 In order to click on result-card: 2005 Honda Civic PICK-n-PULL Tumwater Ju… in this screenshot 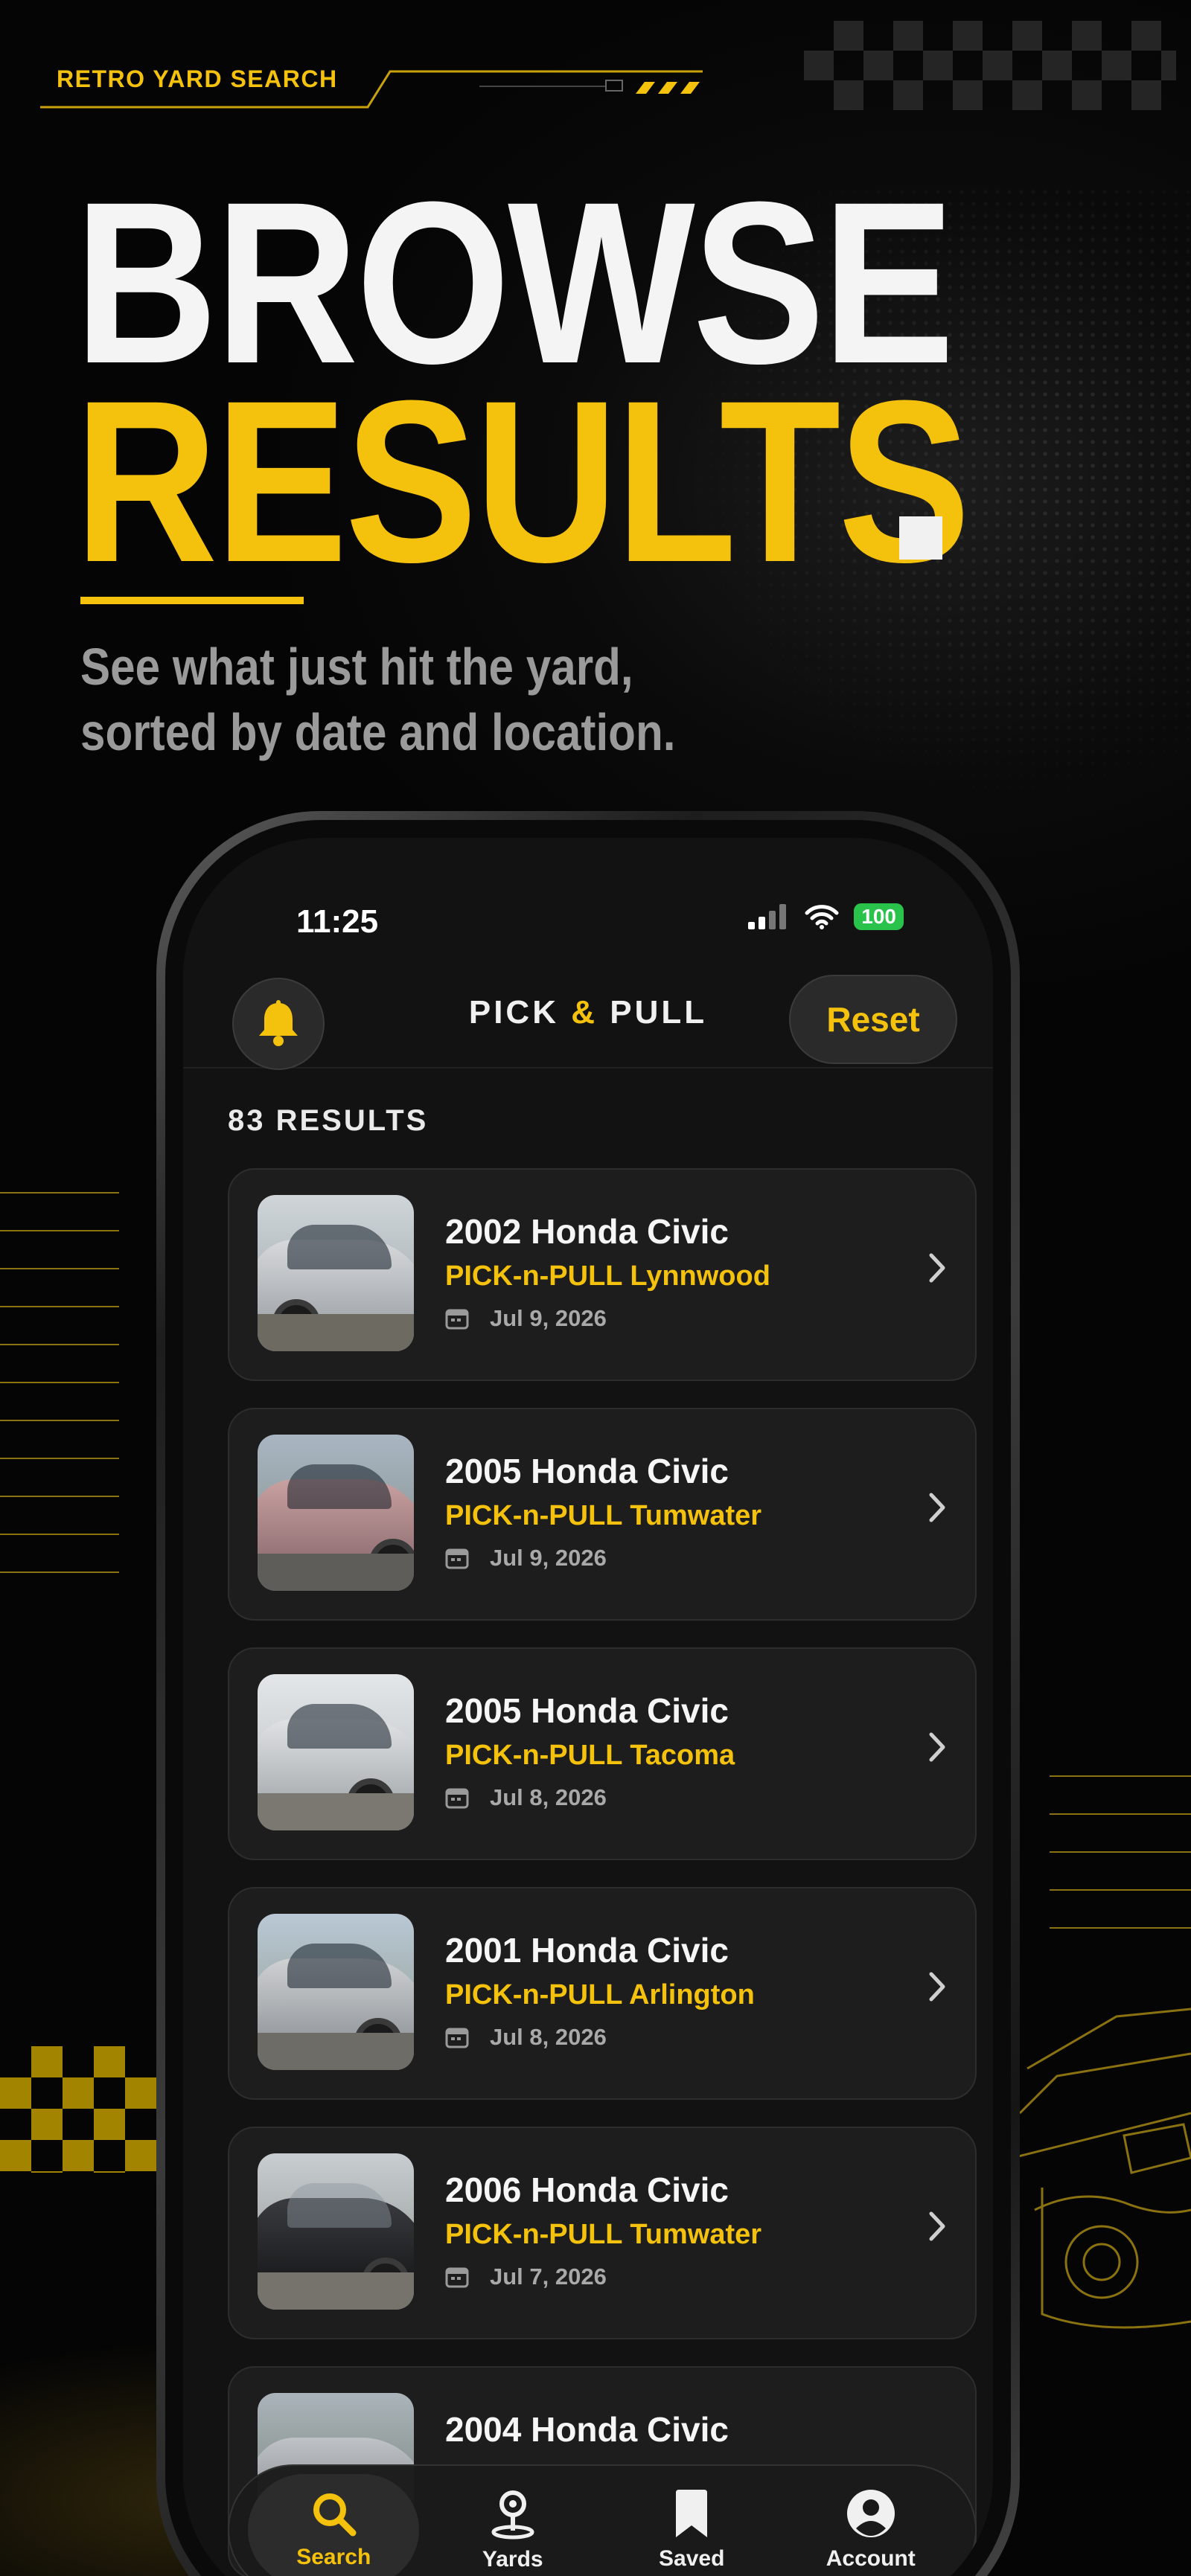, I will do `click(602, 1514)`.